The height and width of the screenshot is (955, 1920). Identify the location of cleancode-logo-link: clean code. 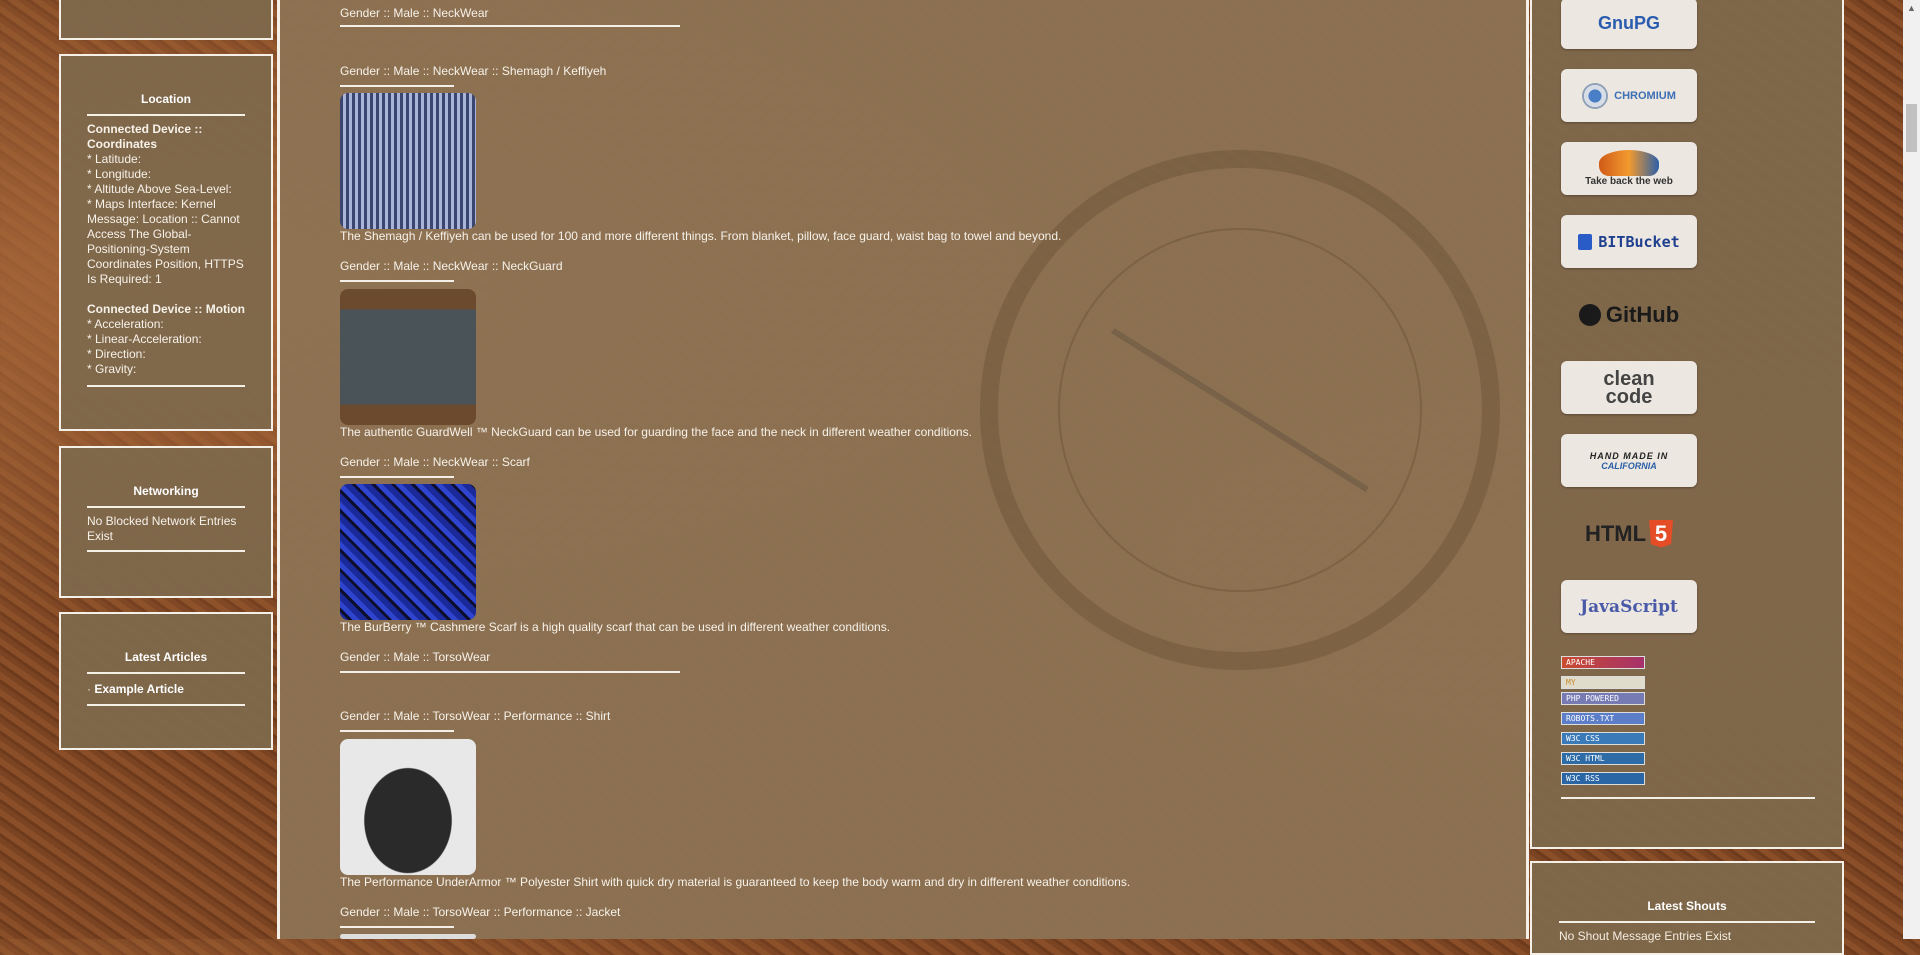
(1629, 387).